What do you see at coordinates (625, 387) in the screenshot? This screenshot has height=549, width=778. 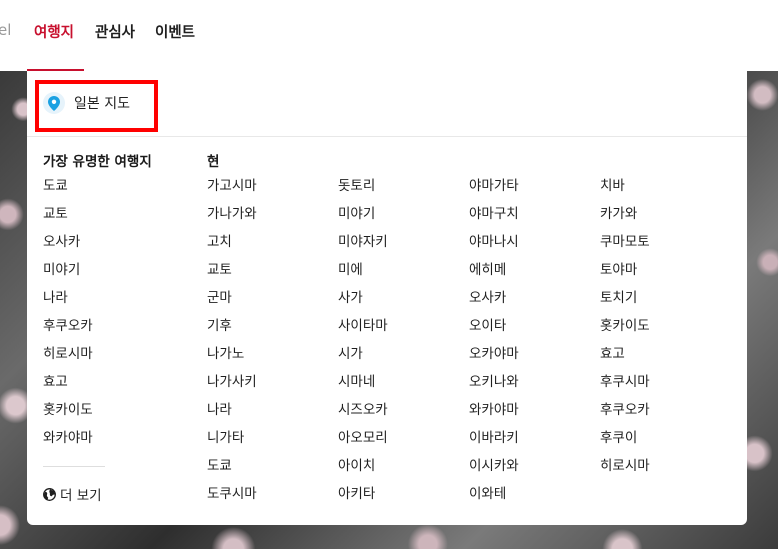 I see `prefecture-link: 후쿠시마` at bounding box center [625, 387].